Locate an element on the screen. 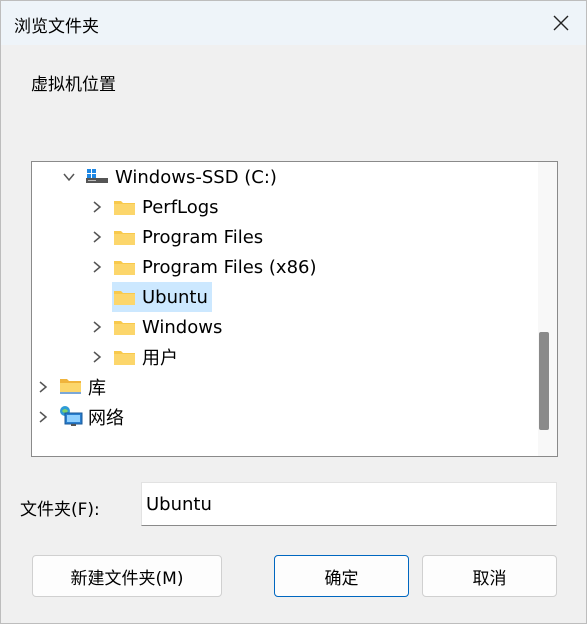 The height and width of the screenshot is (624, 587). tree-item-windows: Windows is located at coordinates (282, 327).